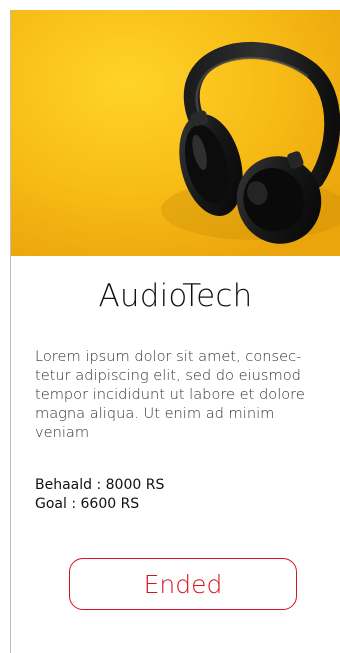 Image resolution: width=340 pixels, height=653 pixels. I want to click on funding-stats: Behaald : 8000 RS Goal : 6600 RS, so click(183, 495).